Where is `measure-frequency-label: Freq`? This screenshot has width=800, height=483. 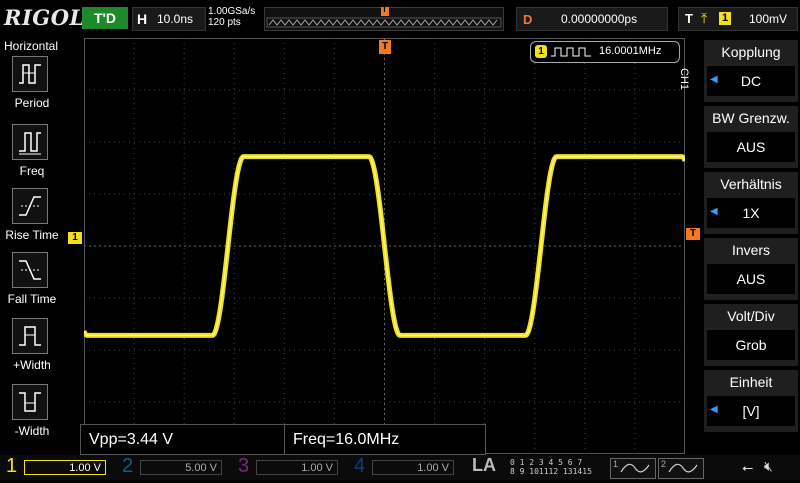
measure-frequency-label: Freq is located at coordinates (32, 171).